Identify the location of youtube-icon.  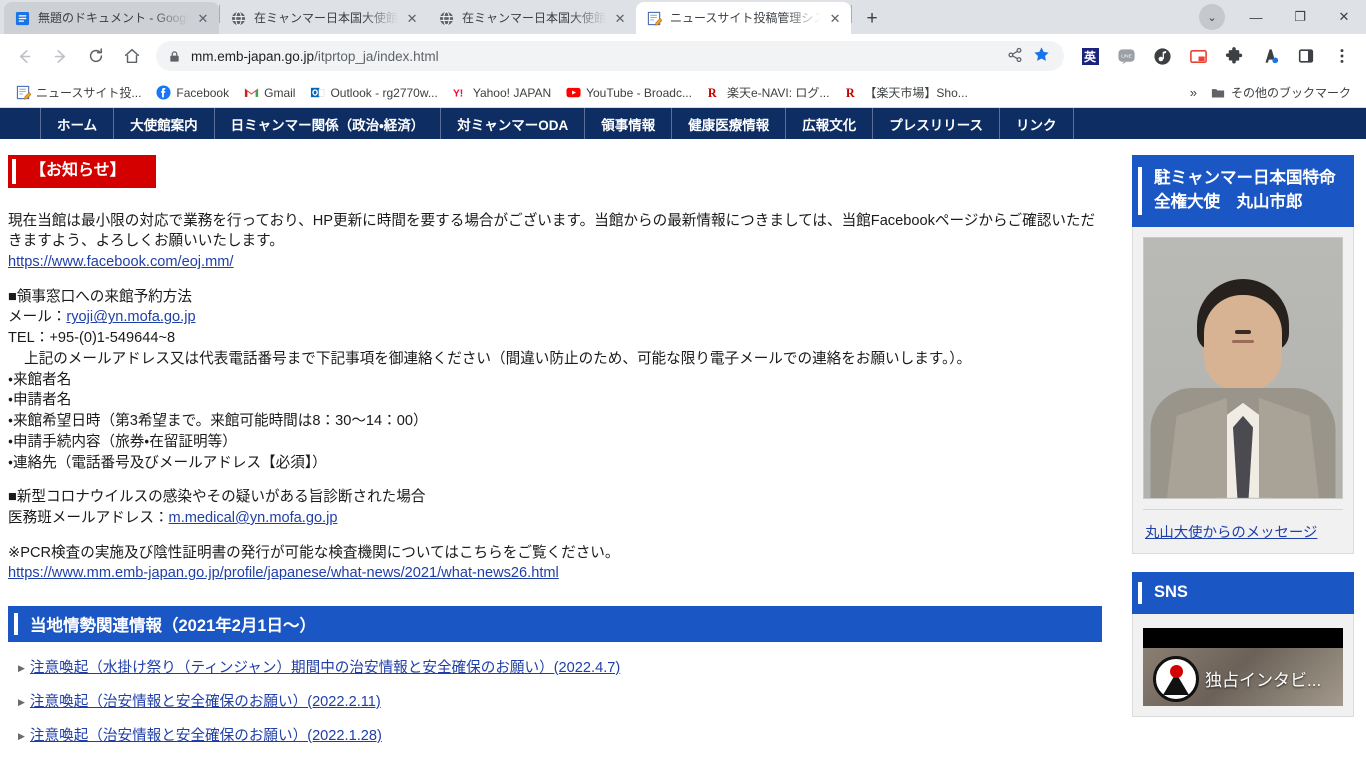
(573, 93).